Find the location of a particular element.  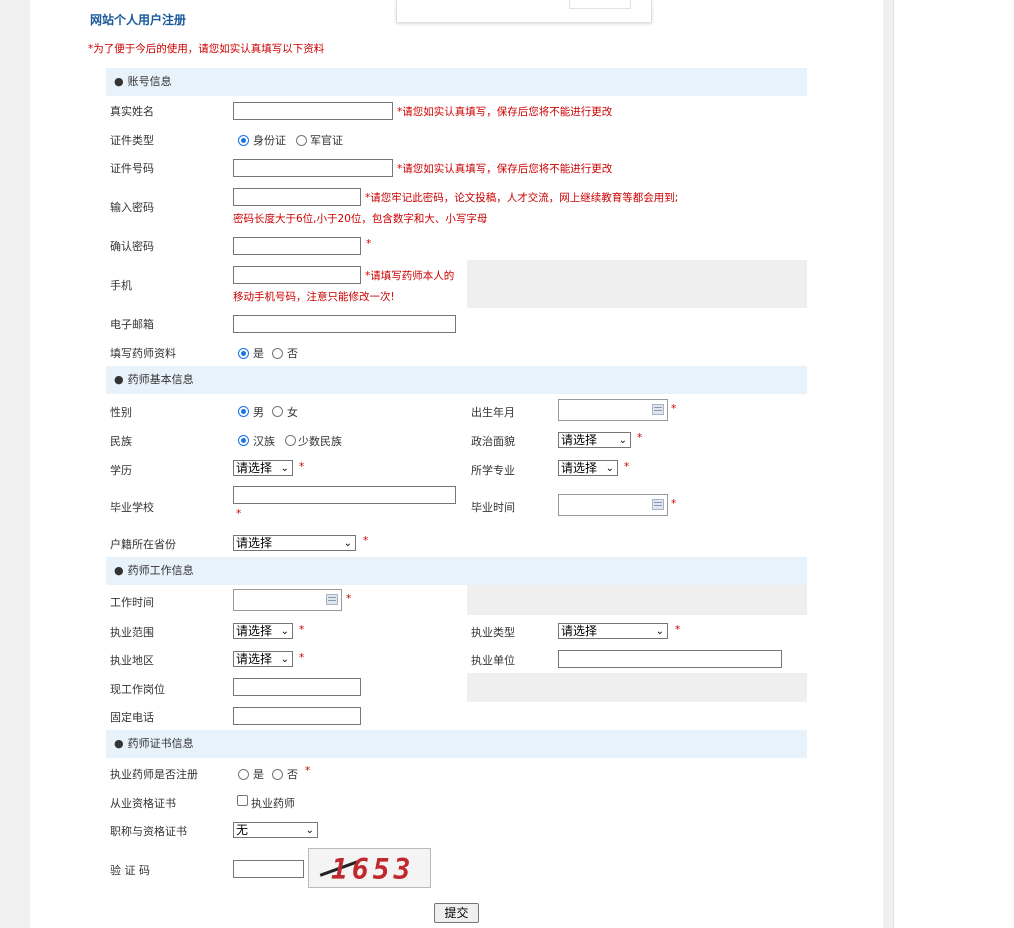

page-title: 网站个人用户注册 is located at coordinates (138, 20).